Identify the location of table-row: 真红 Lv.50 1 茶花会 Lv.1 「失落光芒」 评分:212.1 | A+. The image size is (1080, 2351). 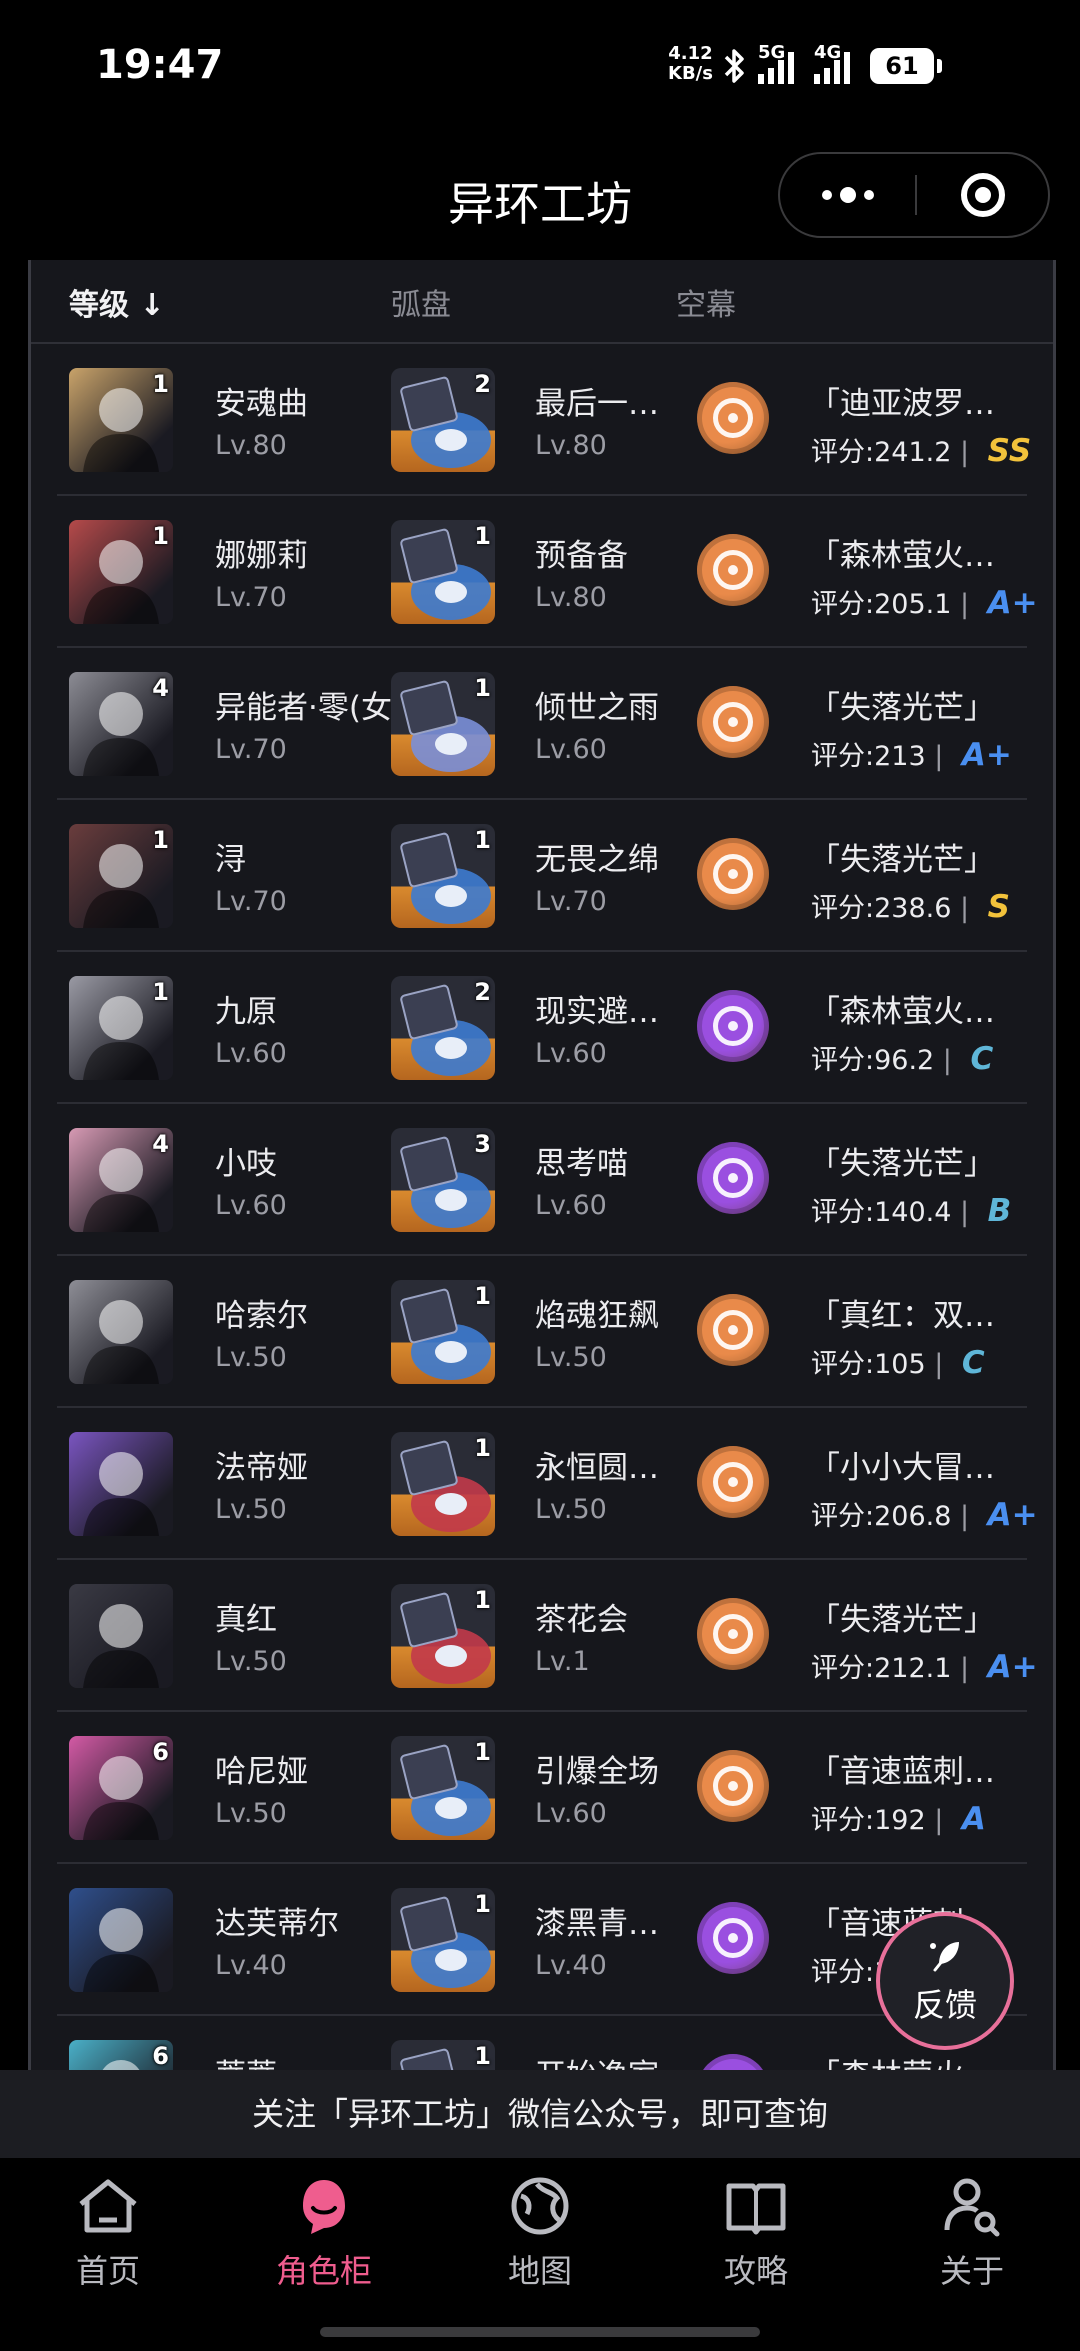
(547, 1636).